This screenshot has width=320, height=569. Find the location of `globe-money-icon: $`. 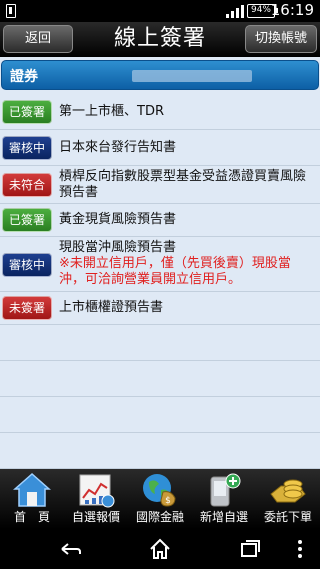

globe-money-icon: $ is located at coordinates (159, 490).